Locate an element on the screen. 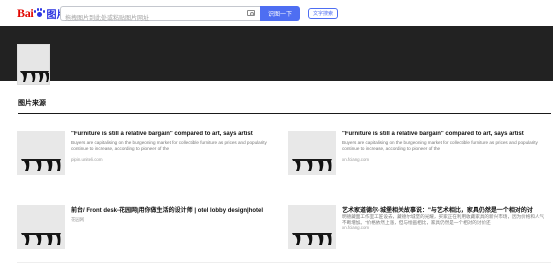  result-title: 艺术家道德尔·城堡相关故事说："与艺术相比，家具仍然是一个相对的讨 is located at coordinates (444, 209).